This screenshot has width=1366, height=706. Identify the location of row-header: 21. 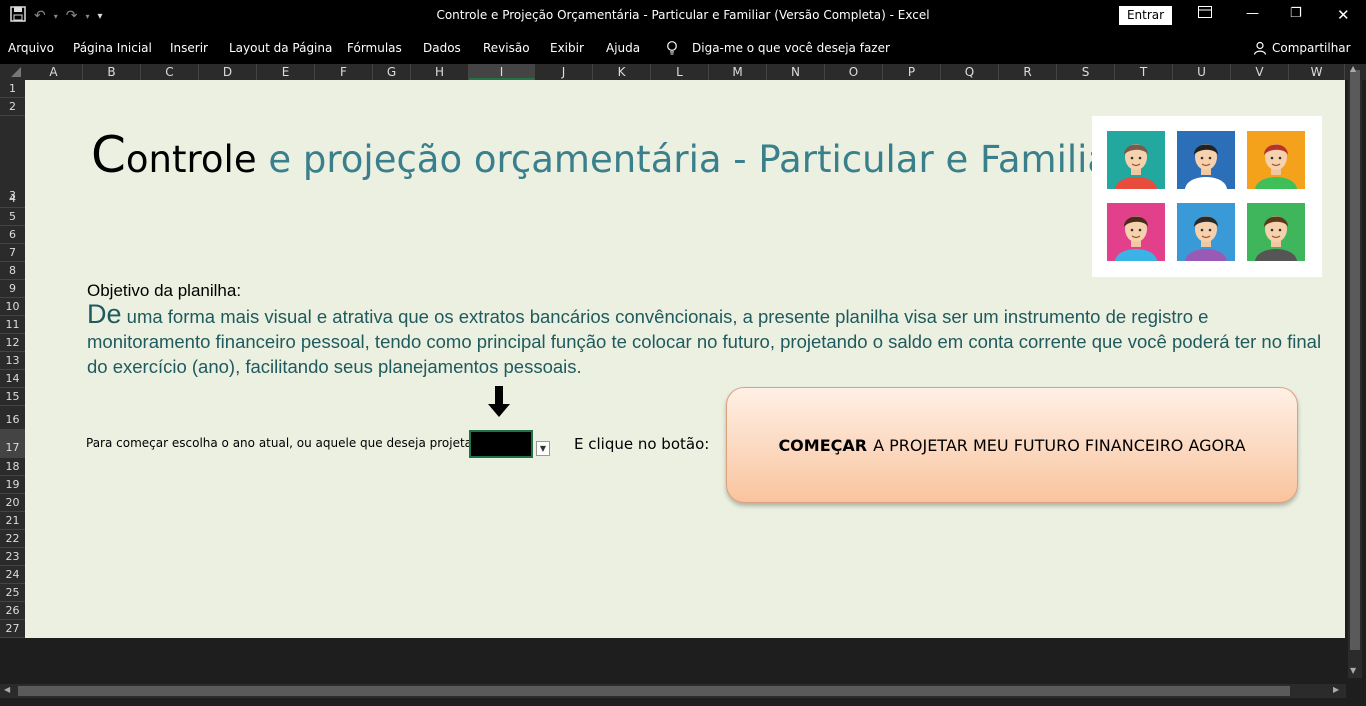
(12, 521).